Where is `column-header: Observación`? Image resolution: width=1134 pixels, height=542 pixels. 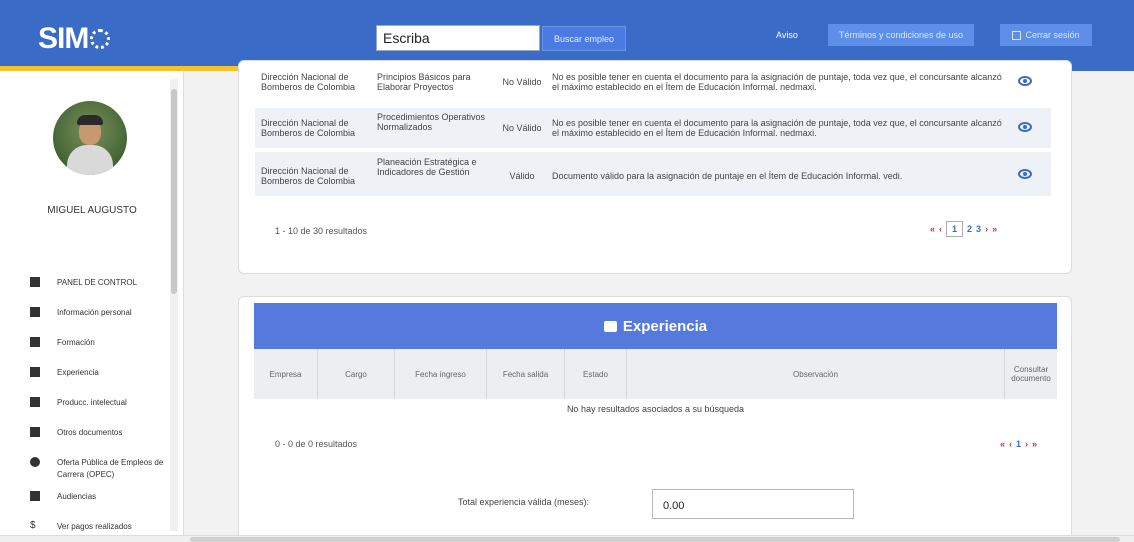 column-header: Observación is located at coordinates (816, 374).